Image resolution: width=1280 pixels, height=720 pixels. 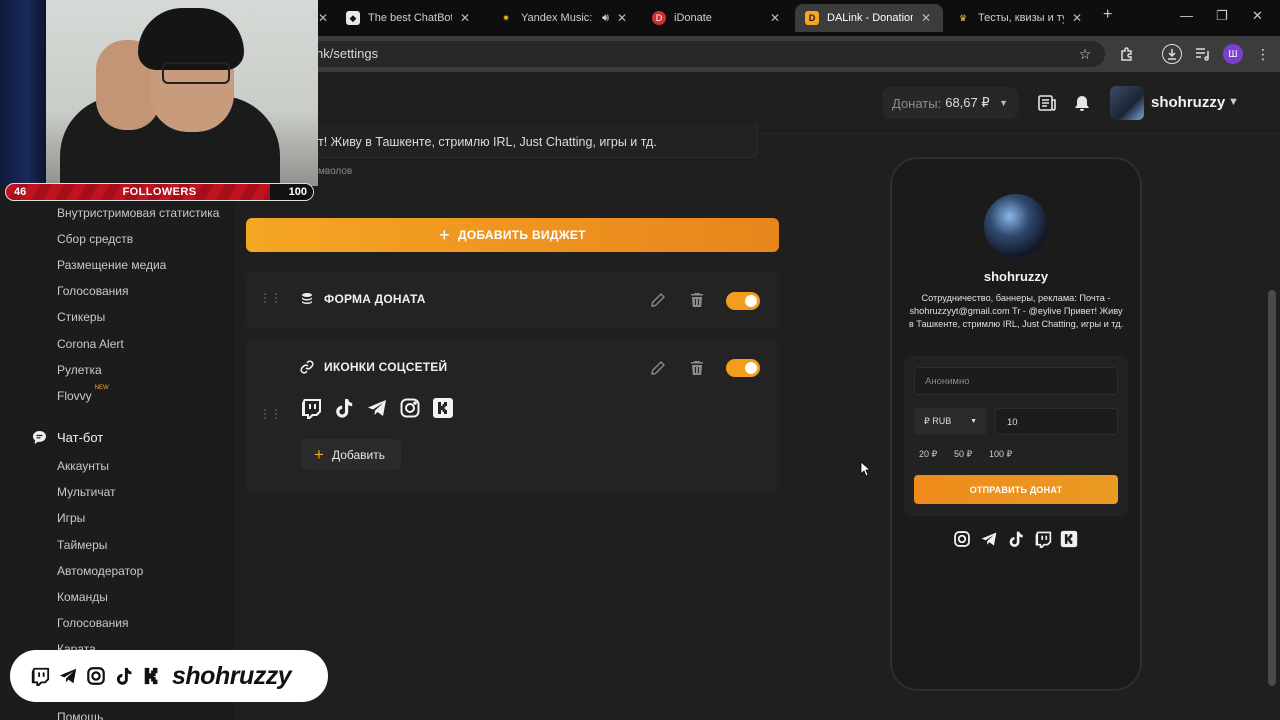 I want to click on sidebar-item-stickers: Стикеры, so click(x=81, y=317).